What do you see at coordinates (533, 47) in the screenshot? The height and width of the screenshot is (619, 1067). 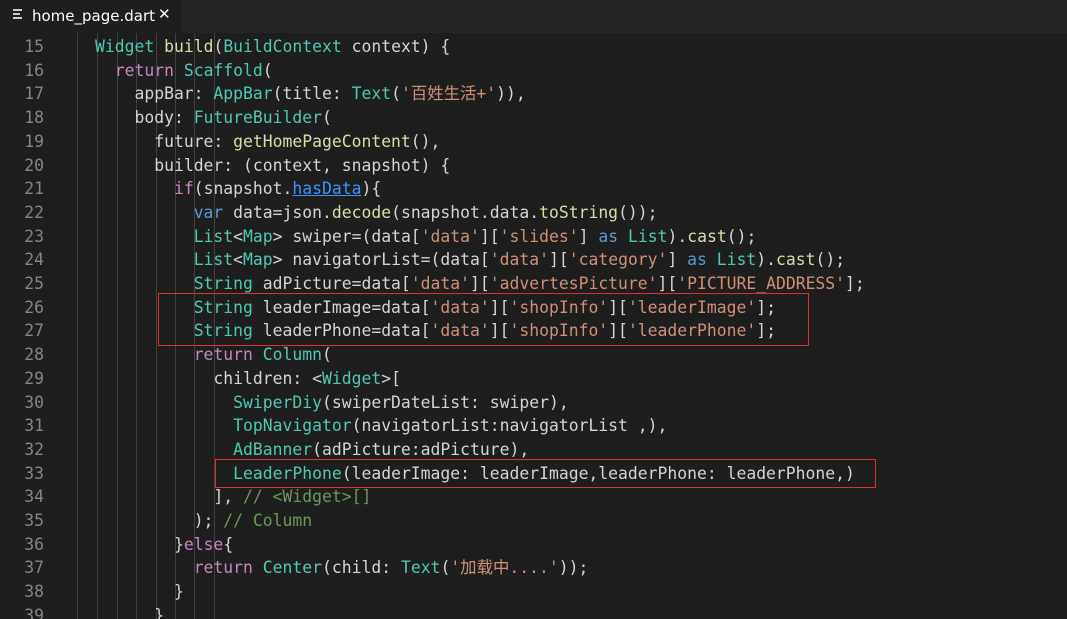 I see `code-line: 15 Widget build(BuildContext context) {` at bounding box center [533, 47].